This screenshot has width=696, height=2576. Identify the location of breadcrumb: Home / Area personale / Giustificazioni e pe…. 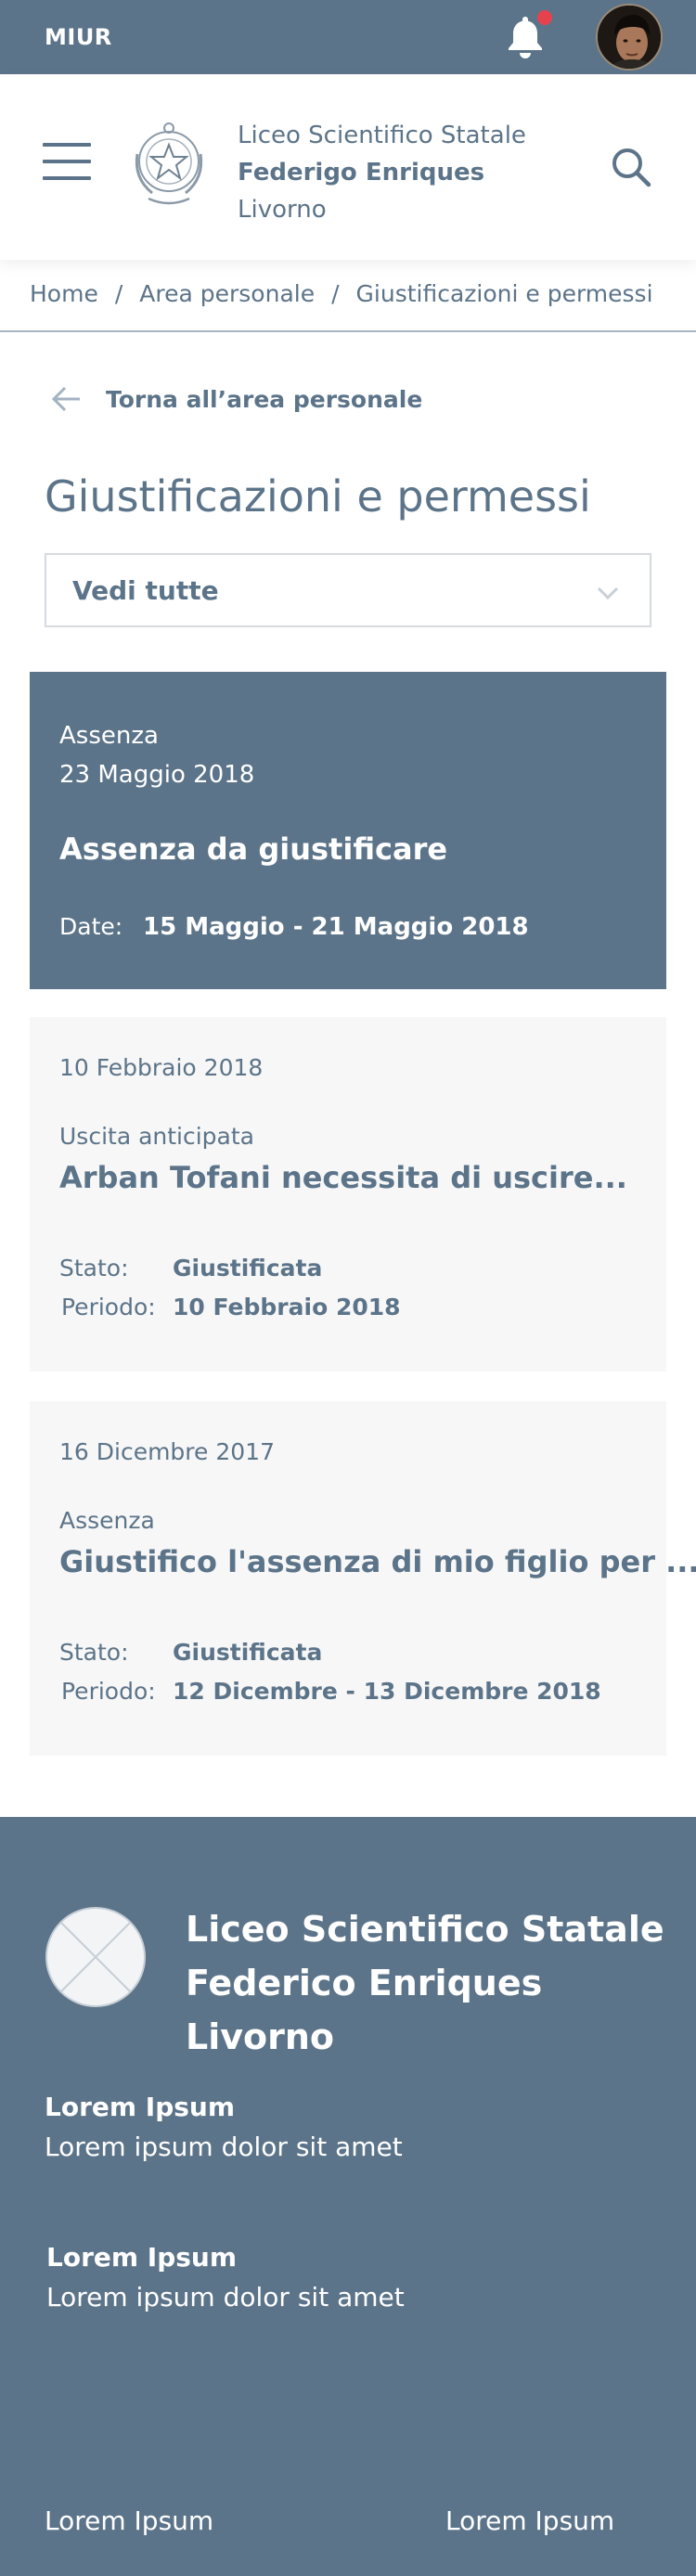
(342, 293).